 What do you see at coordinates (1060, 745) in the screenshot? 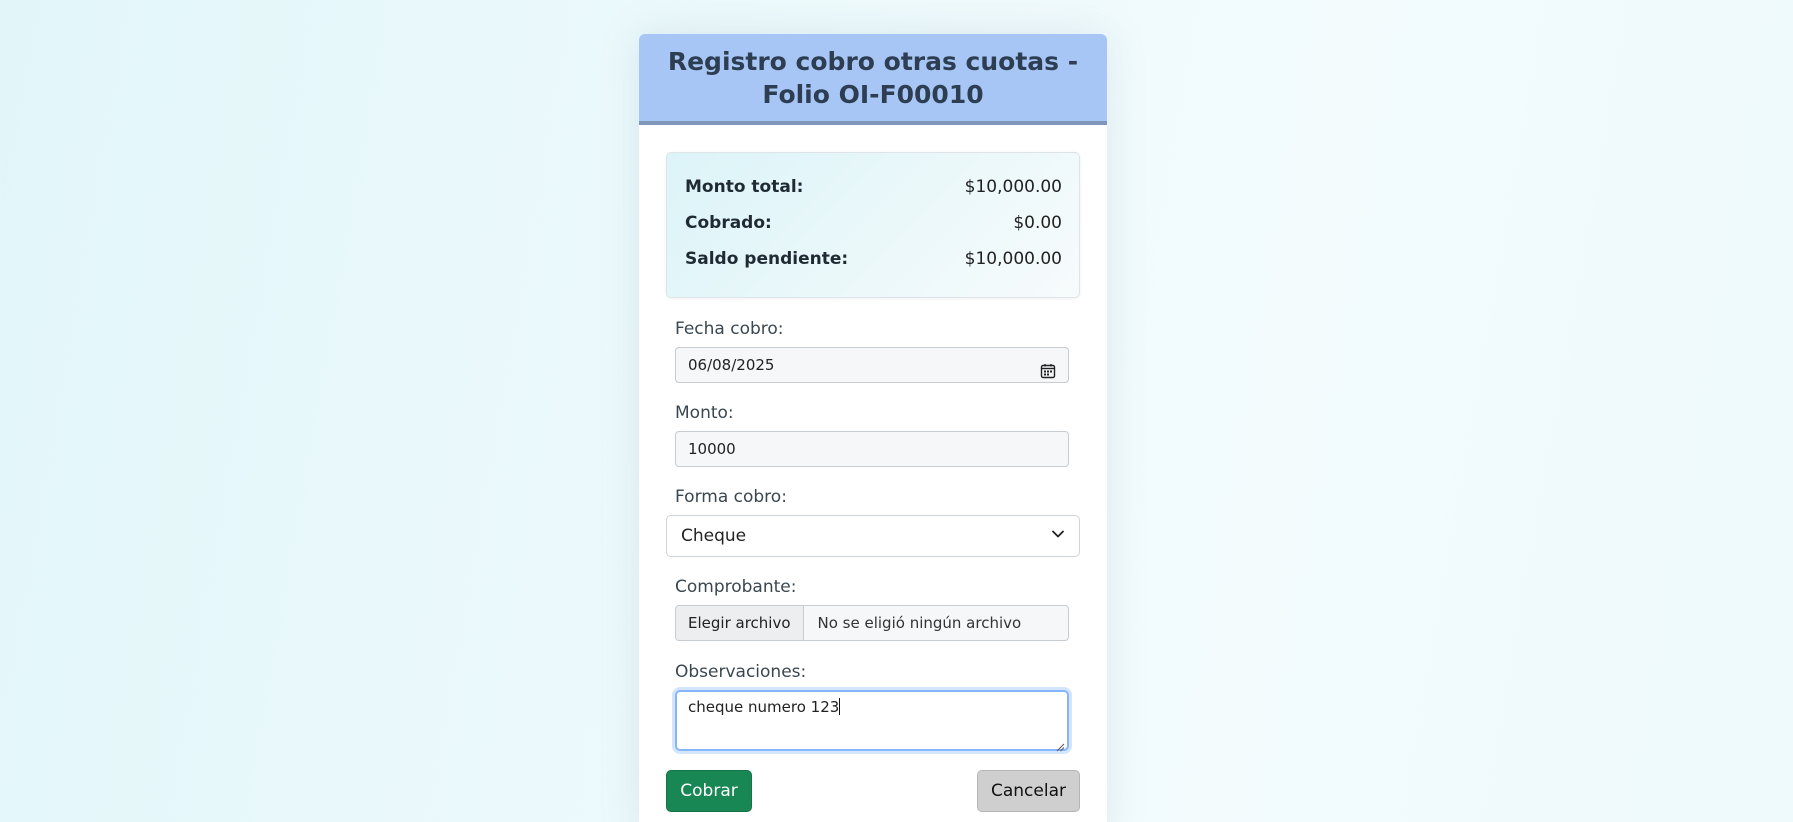
I see `resize-handle-icon` at bounding box center [1060, 745].